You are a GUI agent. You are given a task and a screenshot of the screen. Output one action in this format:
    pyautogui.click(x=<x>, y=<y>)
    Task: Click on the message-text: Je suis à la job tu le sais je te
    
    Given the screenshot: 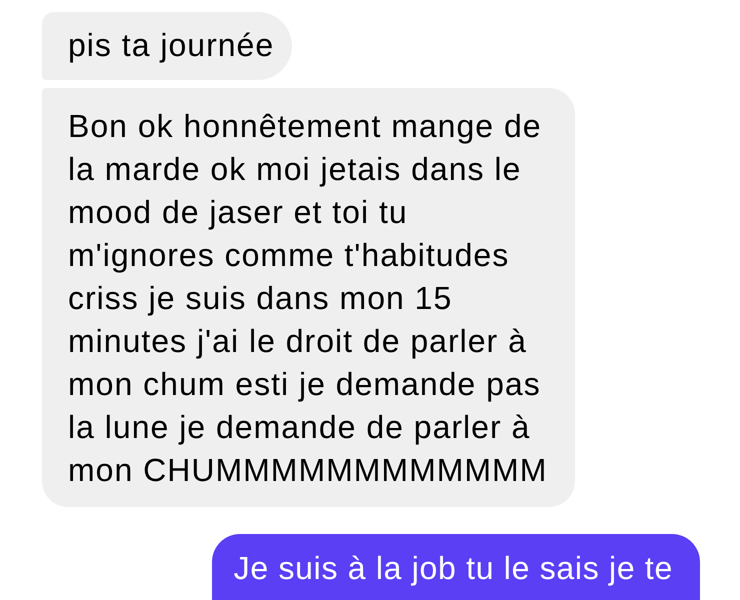 What is the action you would take?
    pyautogui.click(x=453, y=568)
    